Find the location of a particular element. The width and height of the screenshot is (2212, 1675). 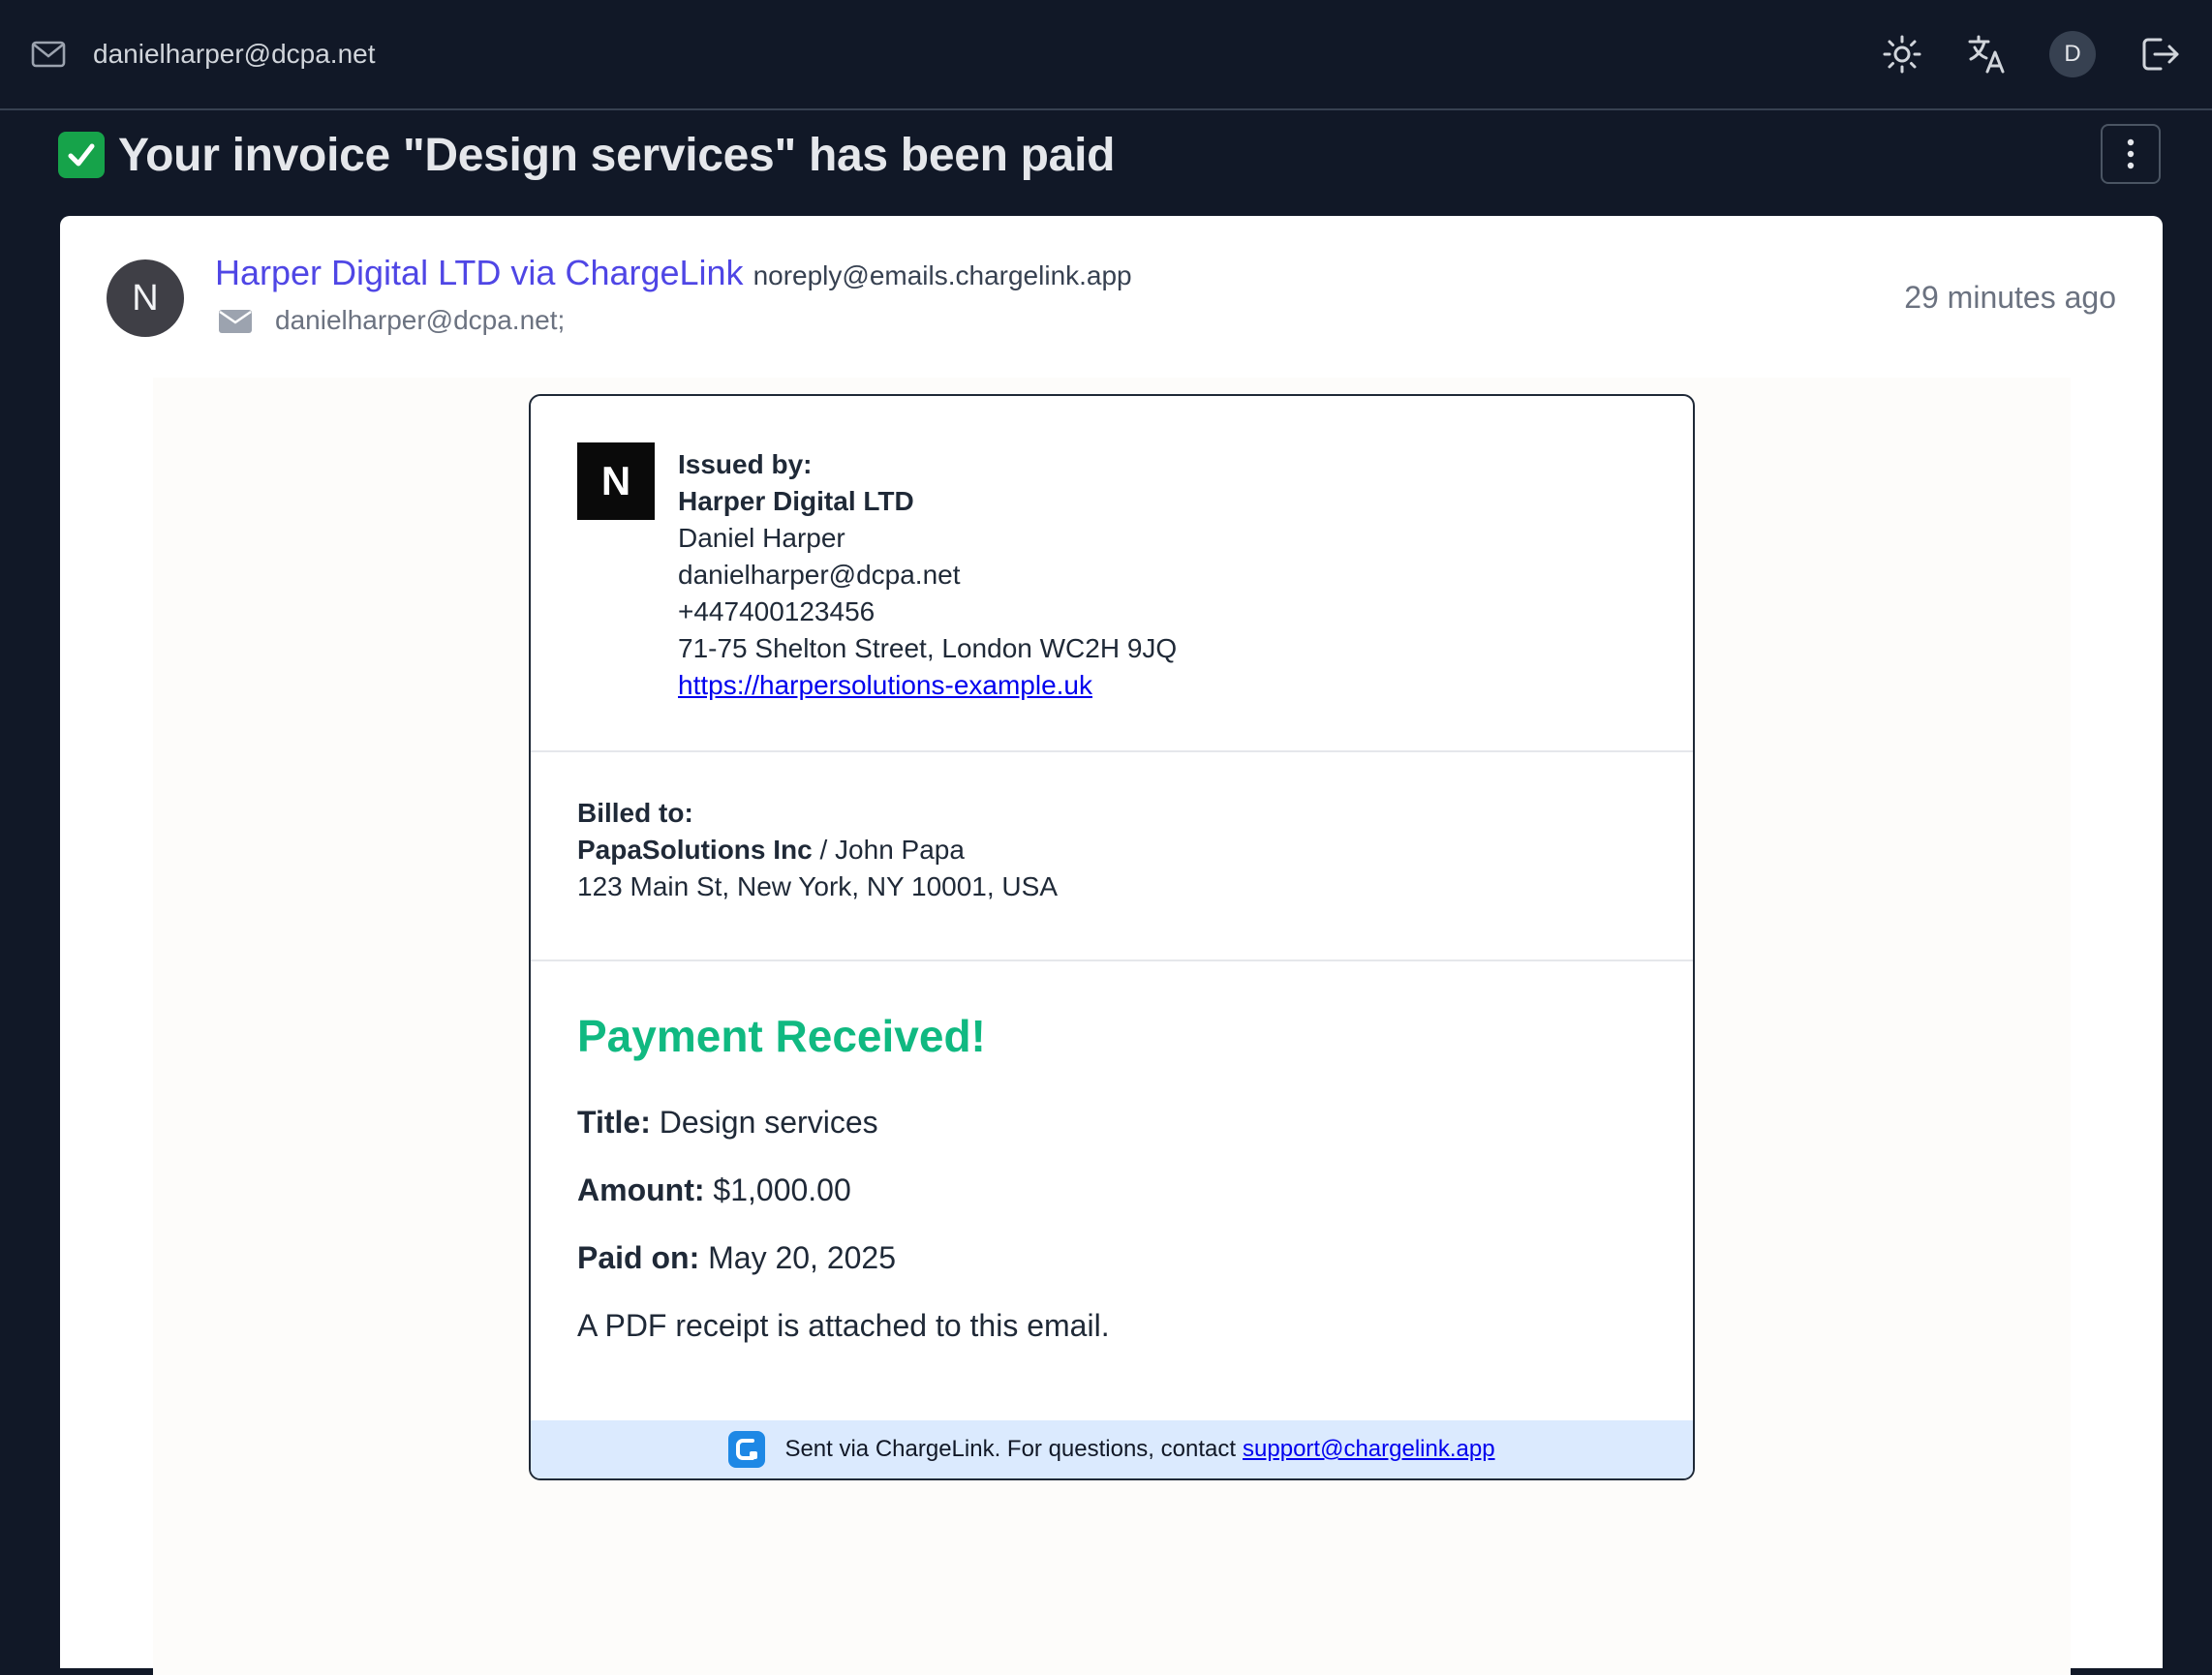

more-options-button is located at coordinates (2131, 154).